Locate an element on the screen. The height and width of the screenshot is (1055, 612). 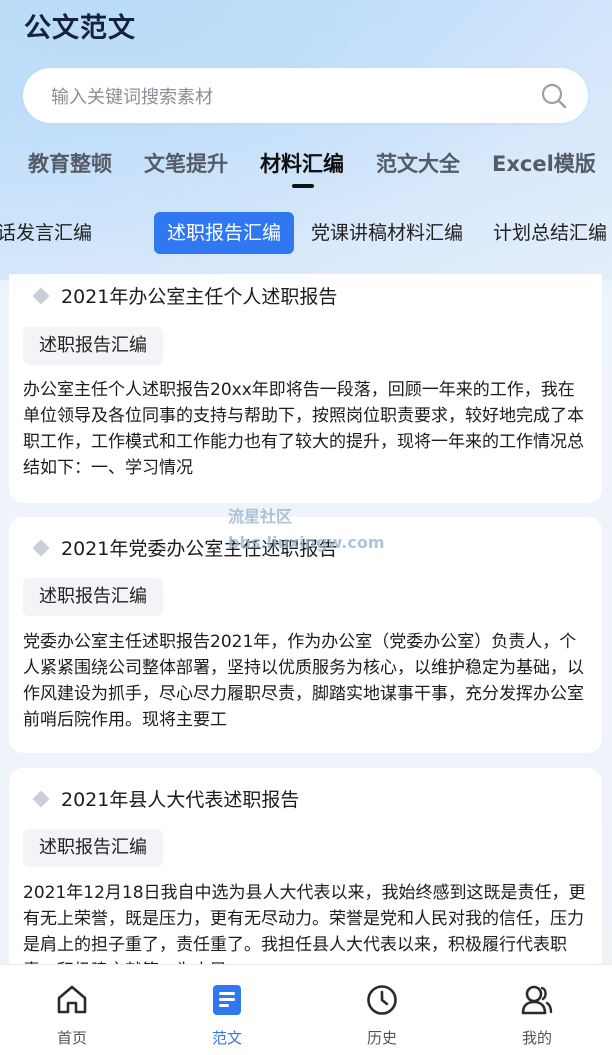
active-tab-indicator is located at coordinates (303, 186).